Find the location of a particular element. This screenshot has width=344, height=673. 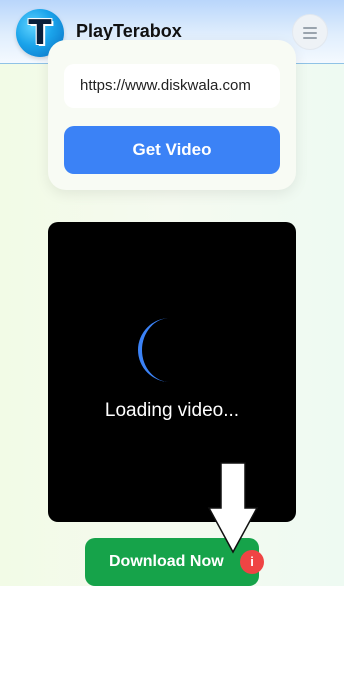

url-input: https://www.diskwala.com is located at coordinates (172, 86).